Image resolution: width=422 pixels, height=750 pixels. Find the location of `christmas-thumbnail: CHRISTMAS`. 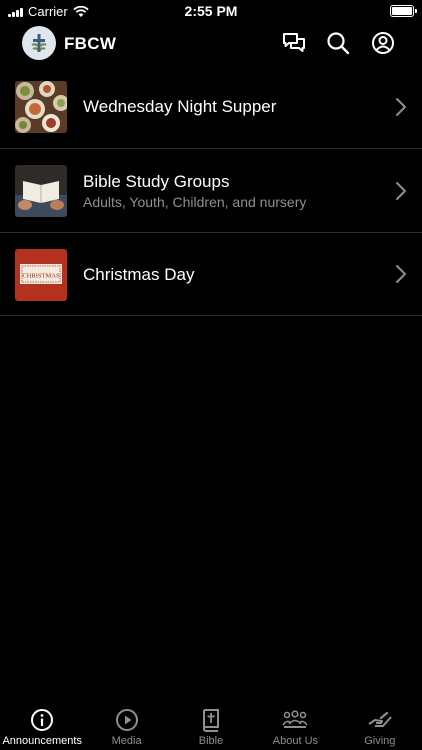

christmas-thumbnail: CHRISTMAS is located at coordinates (41, 275).